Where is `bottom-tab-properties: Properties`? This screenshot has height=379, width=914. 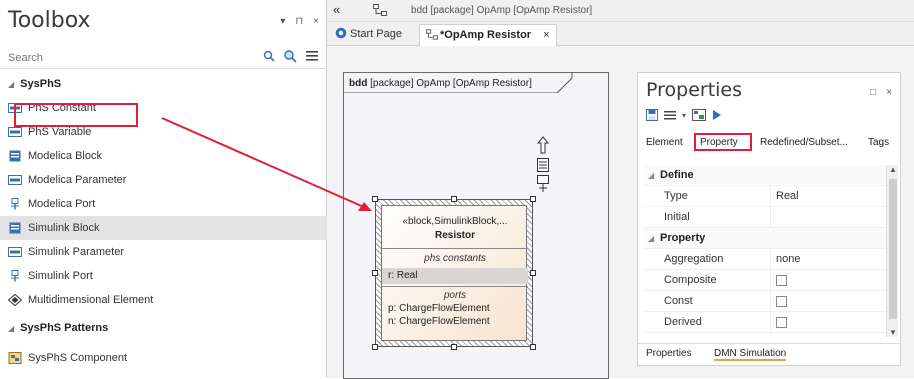 bottom-tab-properties: Properties is located at coordinates (669, 353).